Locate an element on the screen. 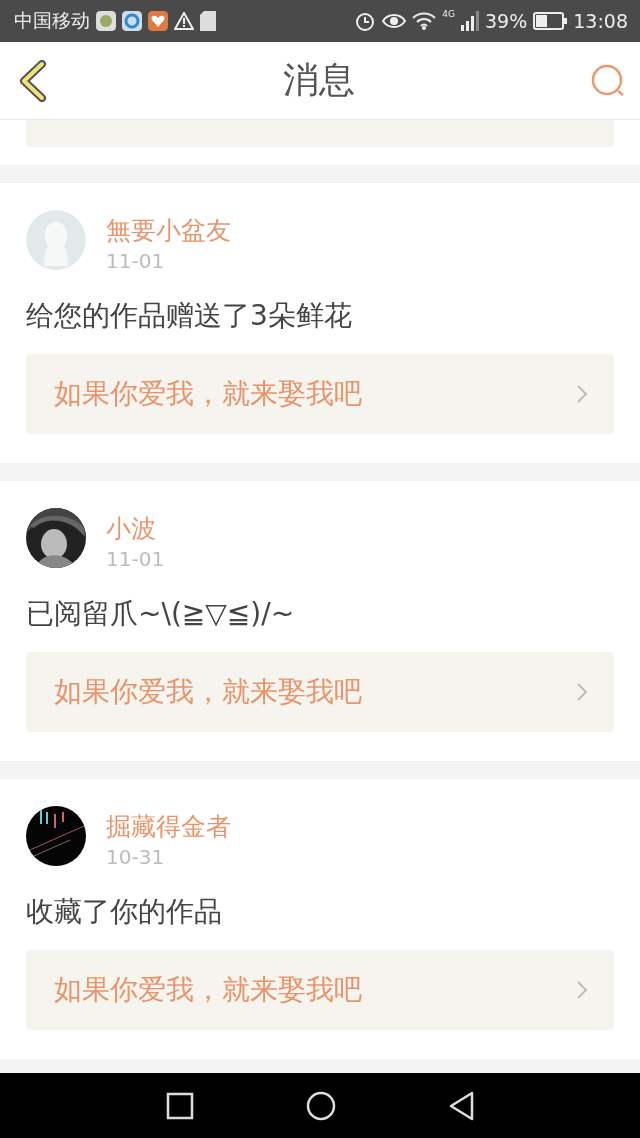 This screenshot has width=640, height=1138. signal-icon is located at coordinates (470, 21).